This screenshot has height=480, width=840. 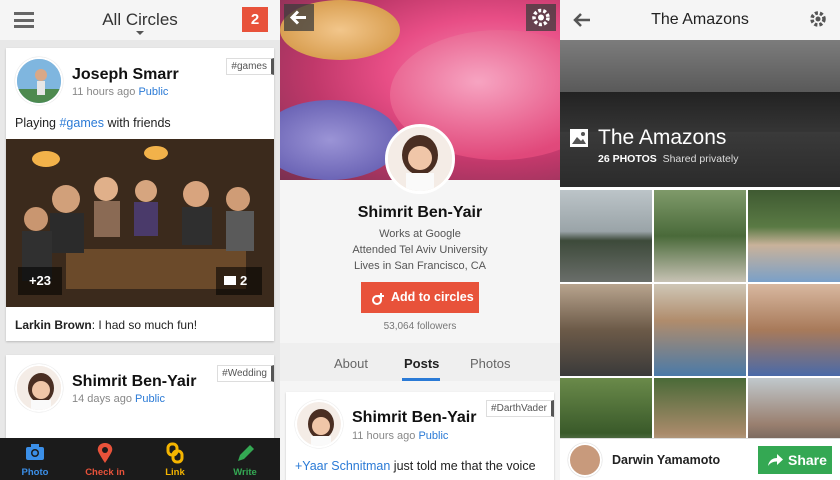 I want to click on add-to-circles-button: Add to circles, so click(x=420, y=297).